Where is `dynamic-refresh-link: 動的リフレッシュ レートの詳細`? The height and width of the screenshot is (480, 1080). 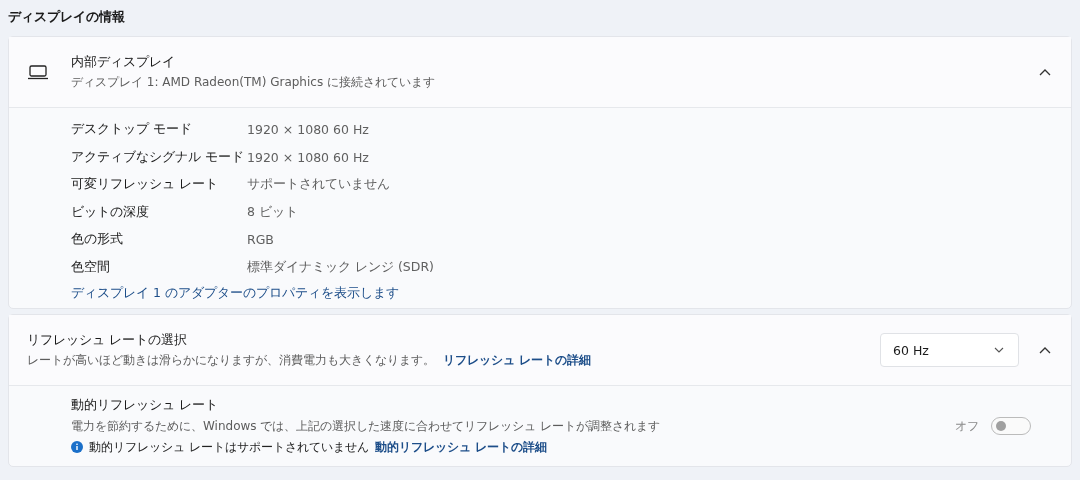 dynamic-refresh-link: 動的リフレッシュ レートの詳細 is located at coordinates (460, 447).